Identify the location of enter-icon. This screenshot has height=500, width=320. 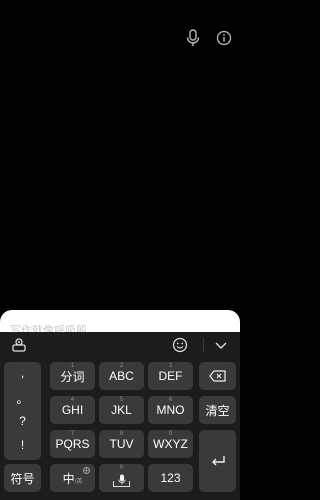
(218, 461).